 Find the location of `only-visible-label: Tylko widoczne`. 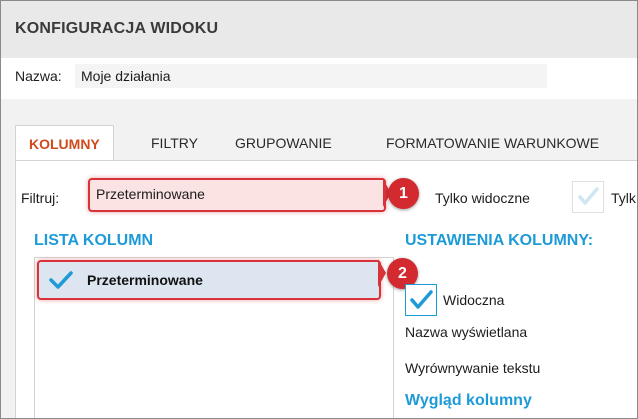

only-visible-label: Tylko widoczne is located at coordinates (482, 198).